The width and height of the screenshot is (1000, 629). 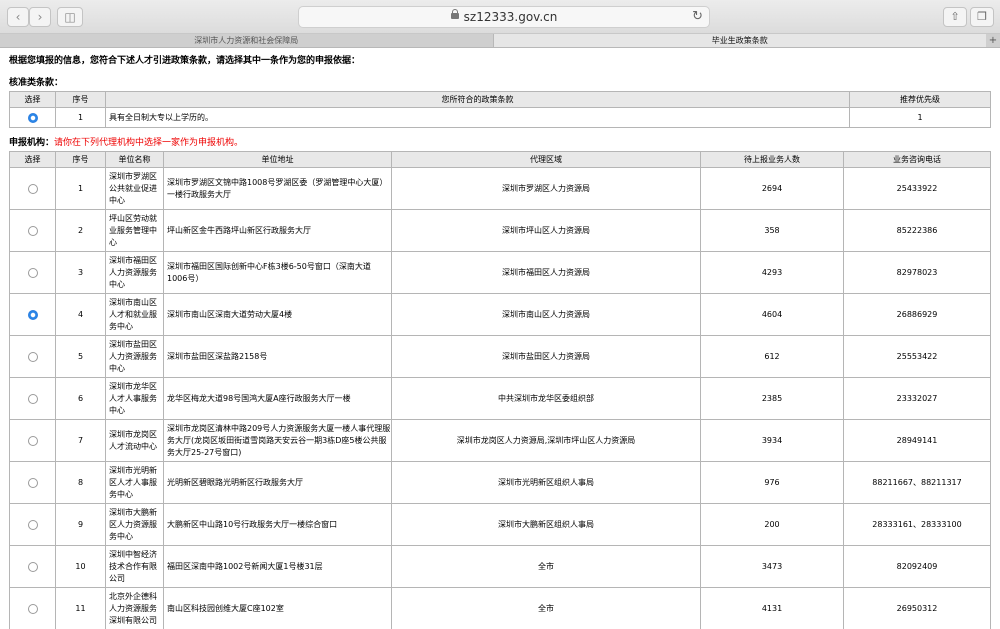 What do you see at coordinates (70, 17) in the screenshot?
I see `sidebar-button: ◫` at bounding box center [70, 17].